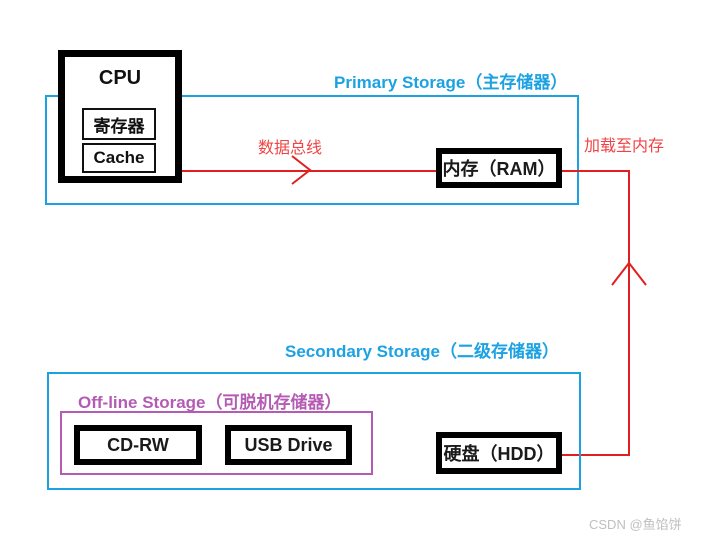 Image resolution: width=710 pixels, height=540 pixels. Describe the element at coordinates (119, 124) in the screenshot. I see `register-box: 寄存器` at that location.